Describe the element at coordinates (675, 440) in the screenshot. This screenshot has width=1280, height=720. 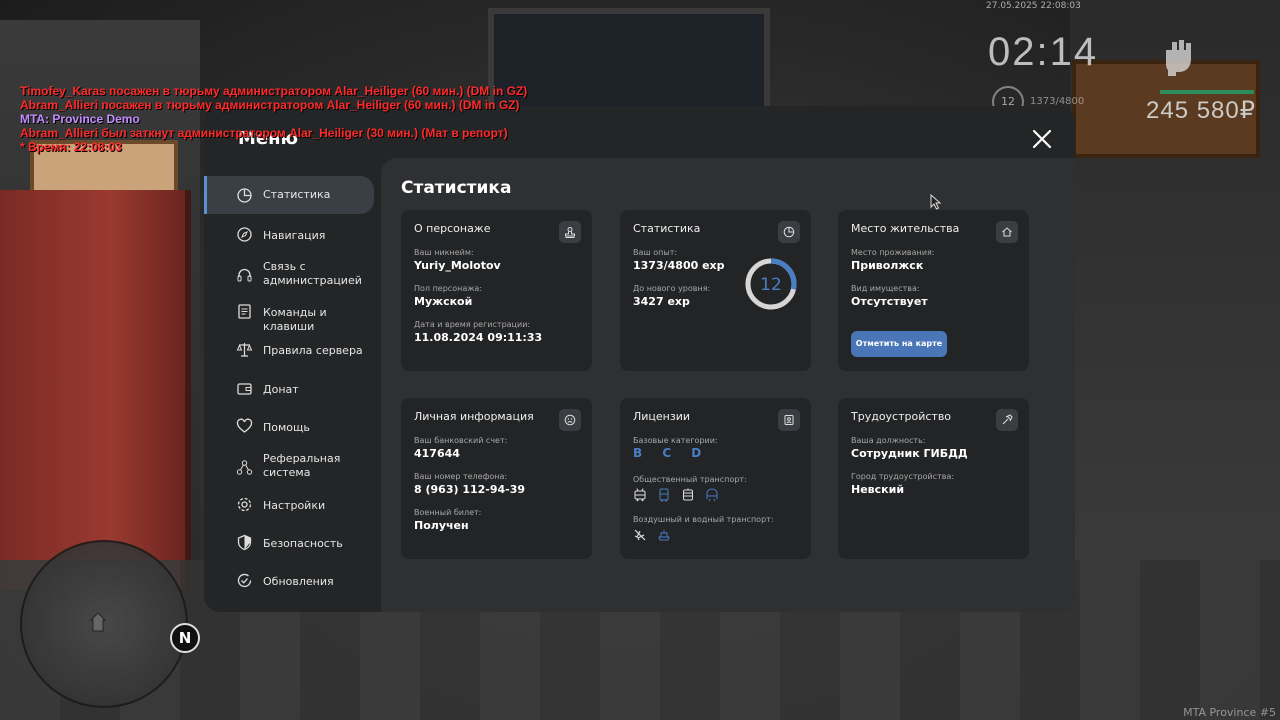
I see `field-label: Базовые категории:` at that location.